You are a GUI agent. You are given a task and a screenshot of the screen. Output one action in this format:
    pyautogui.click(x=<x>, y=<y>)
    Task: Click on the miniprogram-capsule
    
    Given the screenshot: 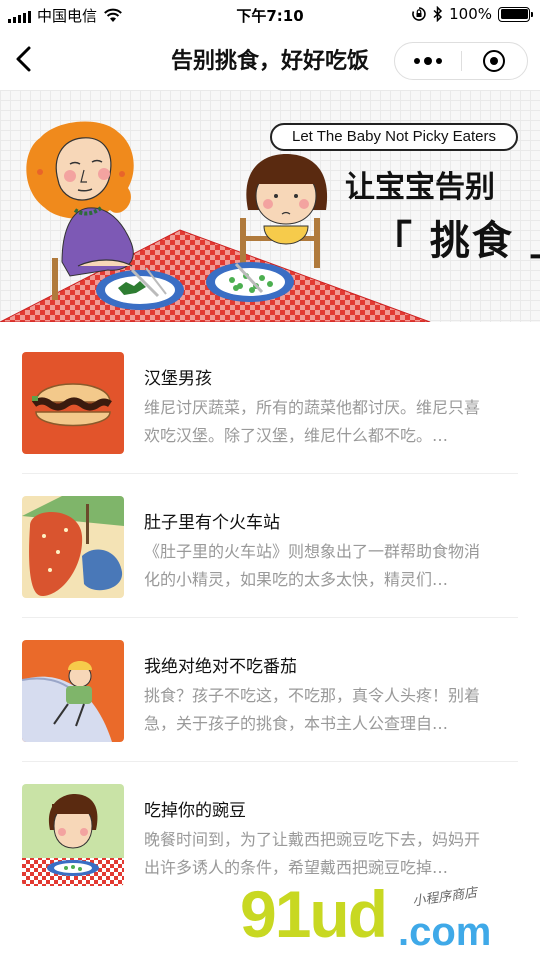 What is the action you would take?
    pyautogui.click(x=461, y=61)
    